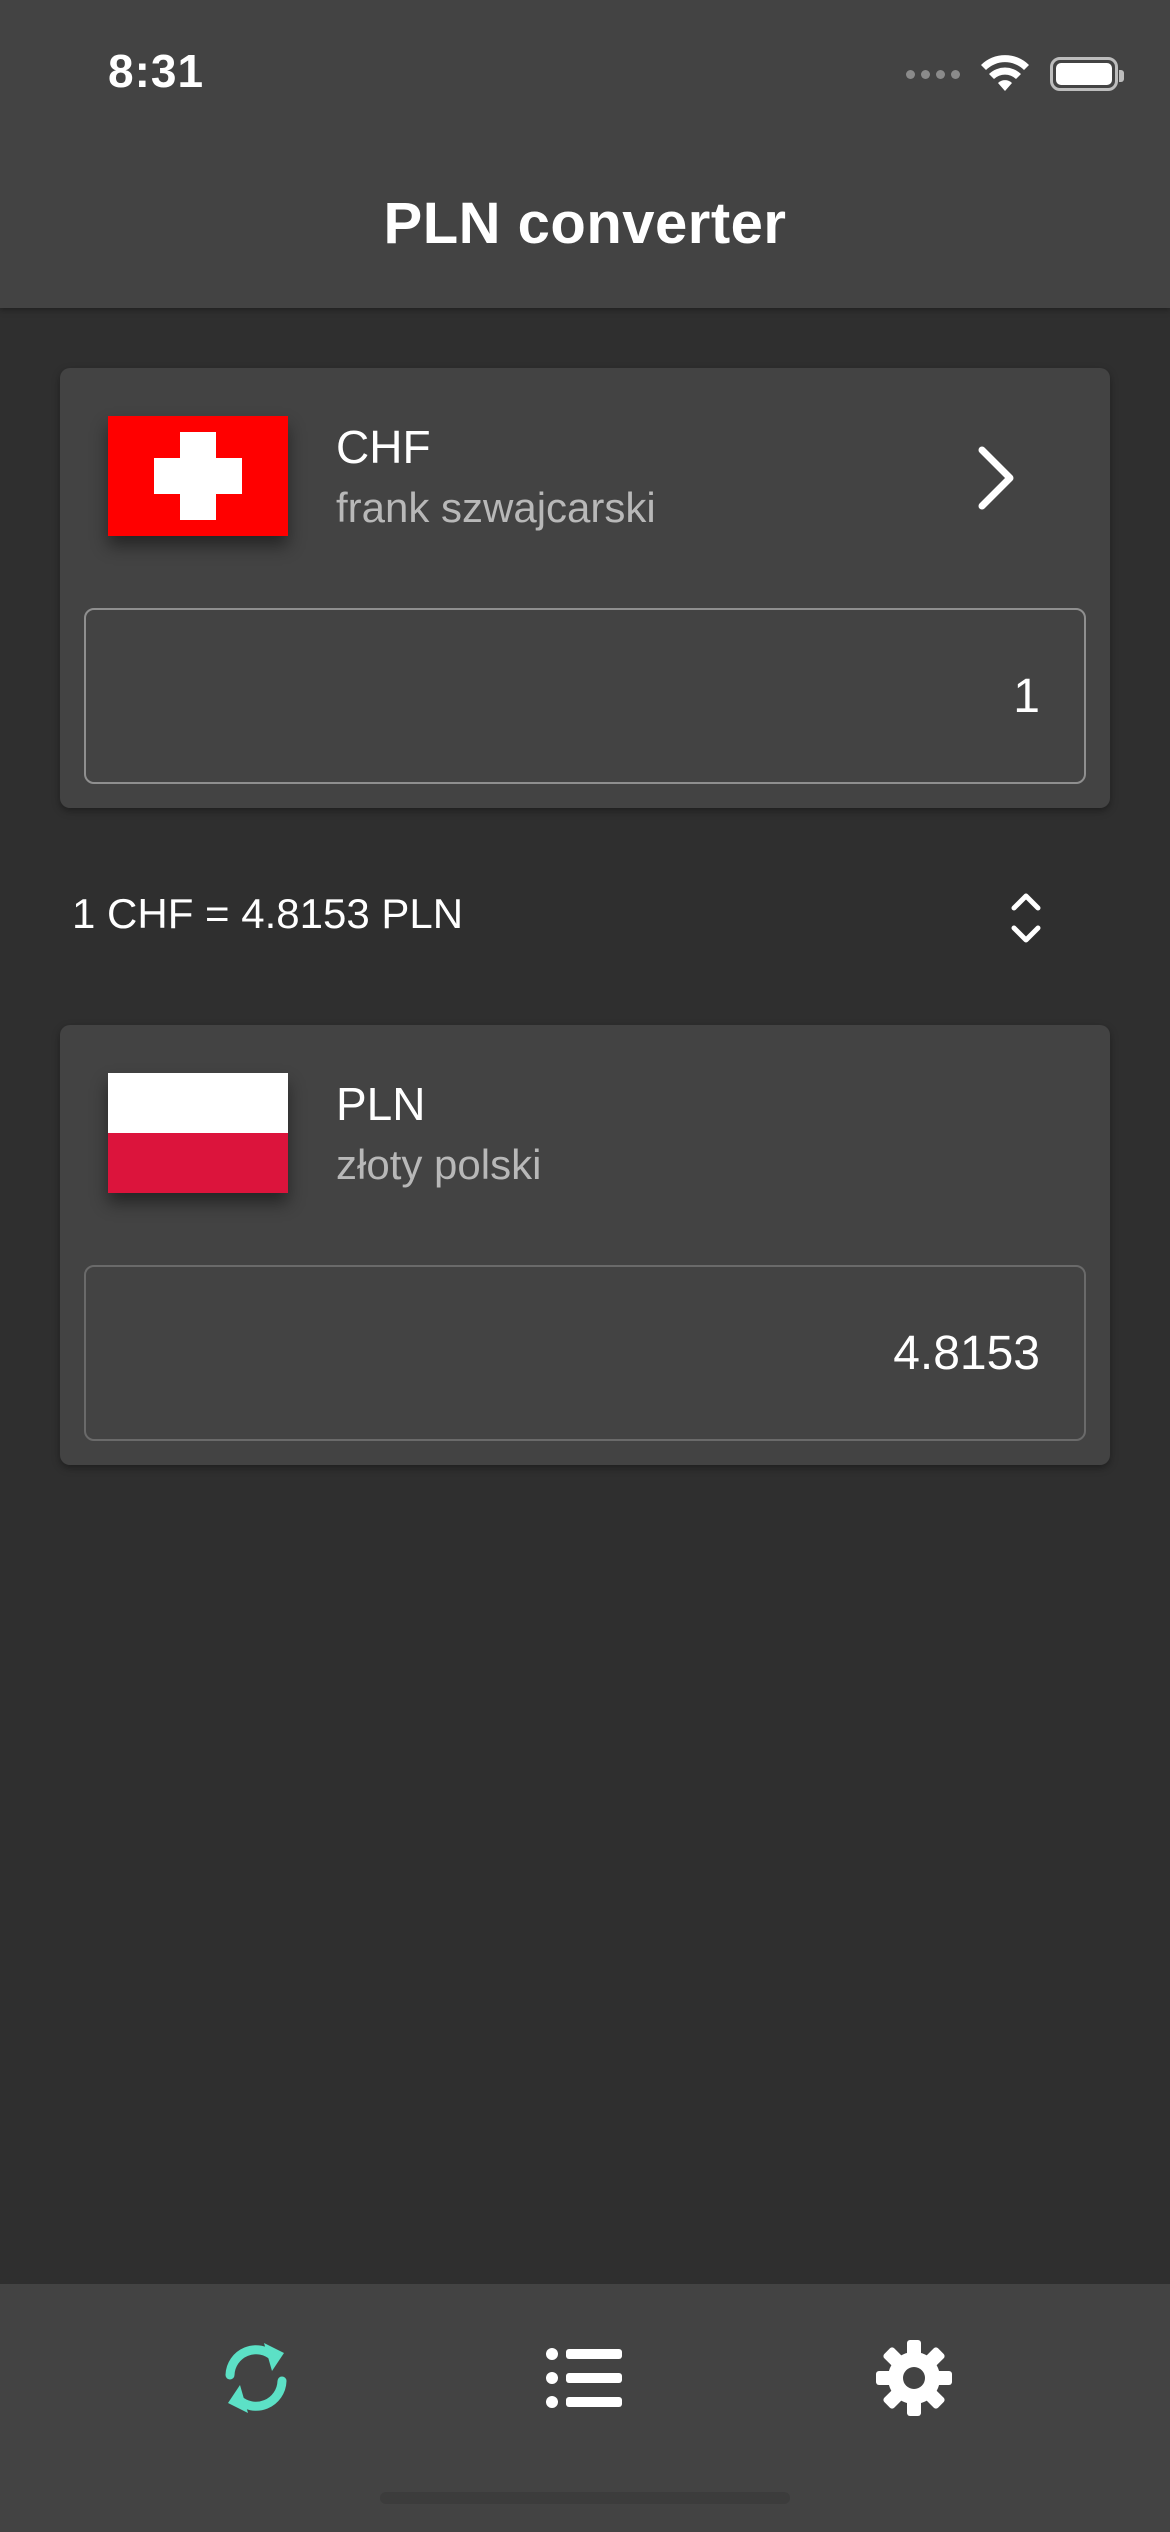  What do you see at coordinates (933, 74) in the screenshot?
I see `cellular-signal-icon` at bounding box center [933, 74].